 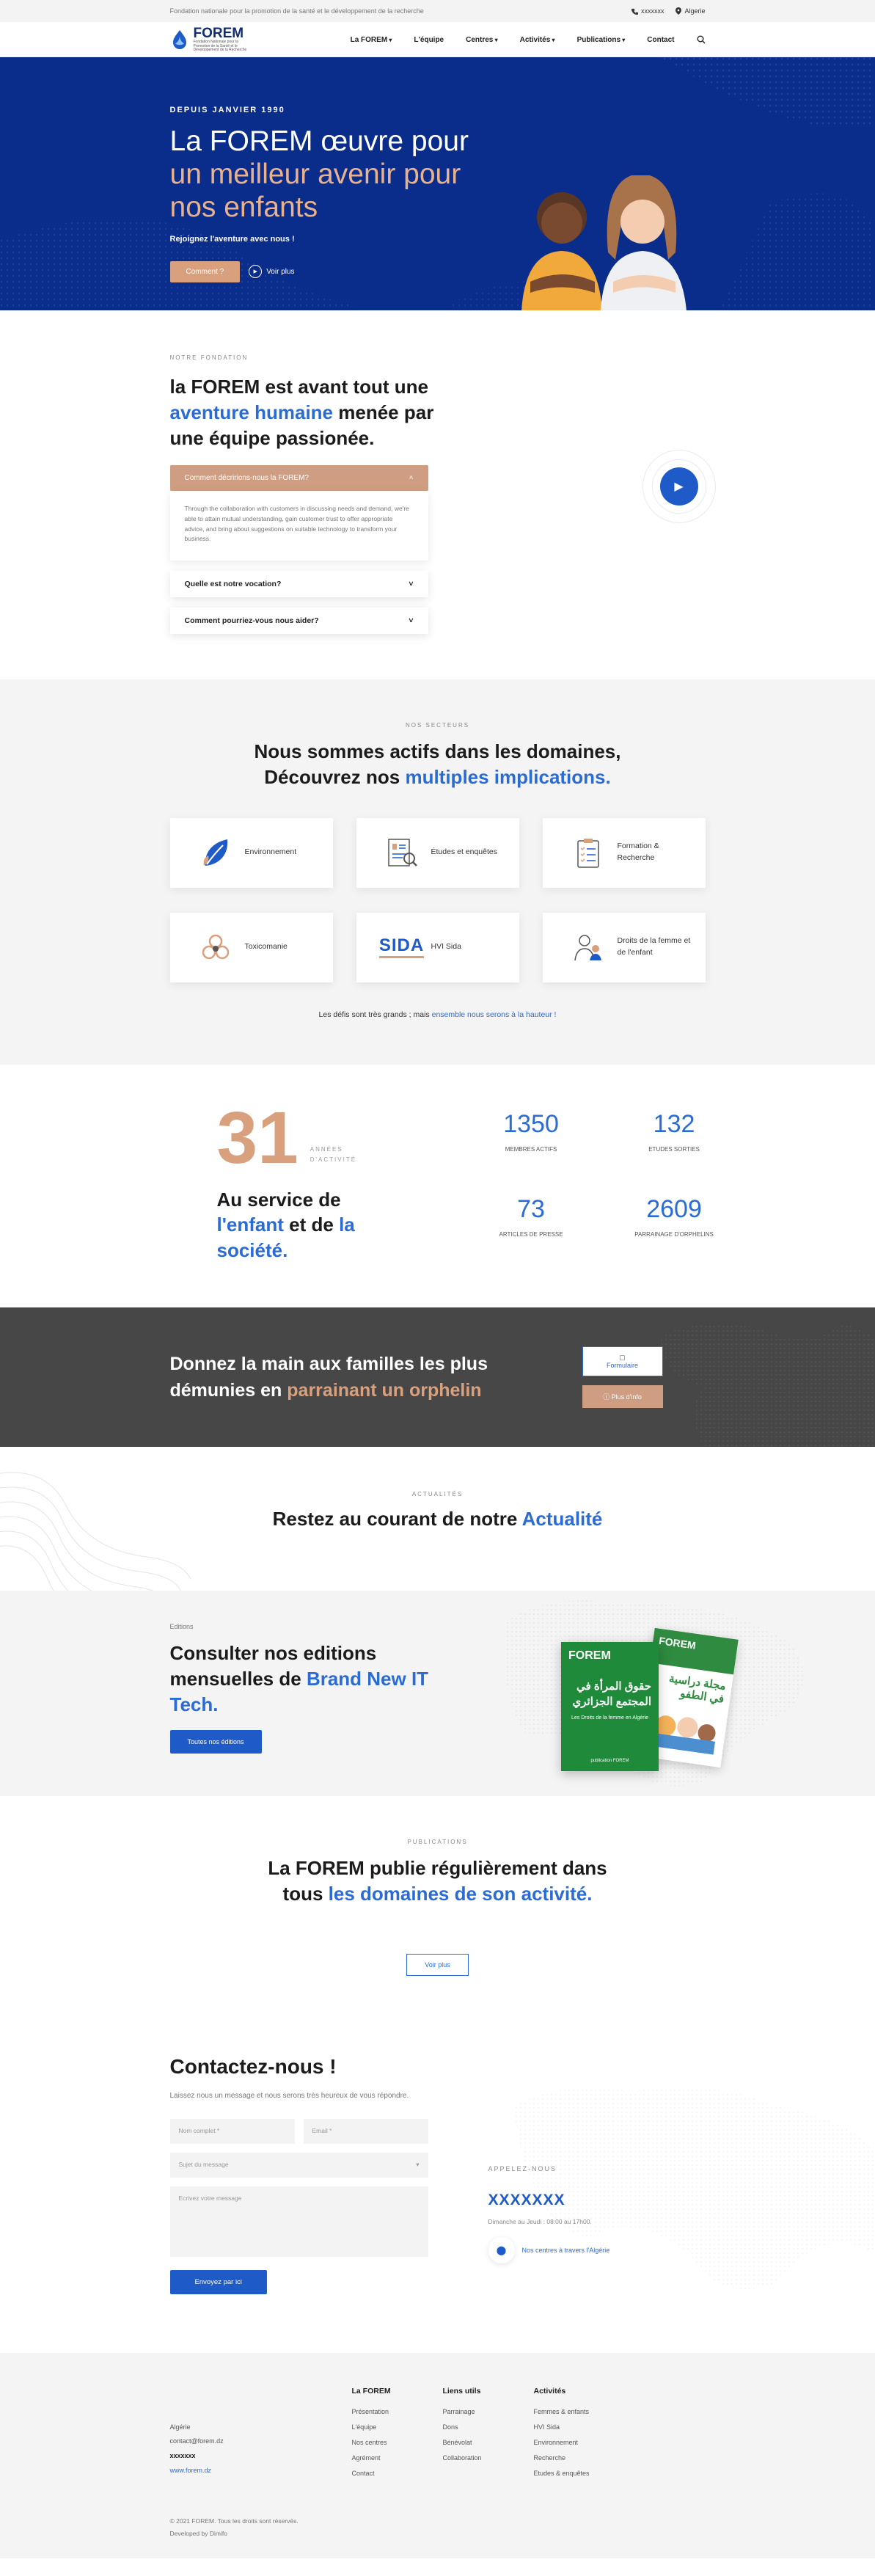 I want to click on footer-link: Femmes & enfants, so click(x=579, y=2412).